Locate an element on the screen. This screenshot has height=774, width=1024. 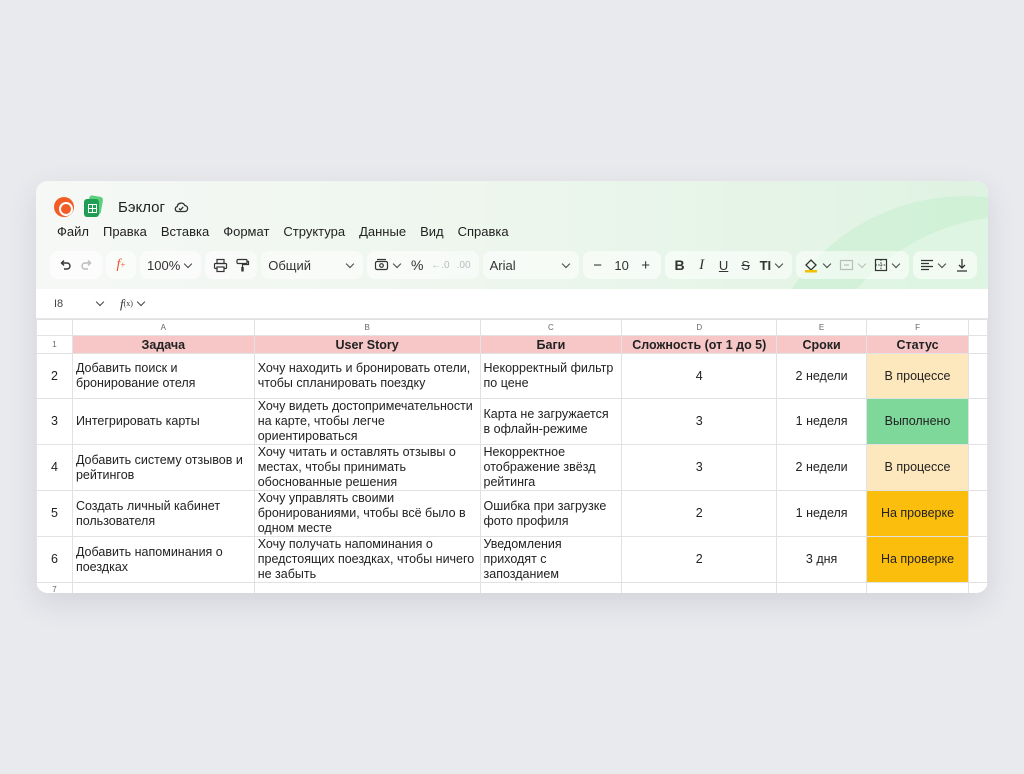
font-size-decrease-button: − is located at coordinates (598, 265).